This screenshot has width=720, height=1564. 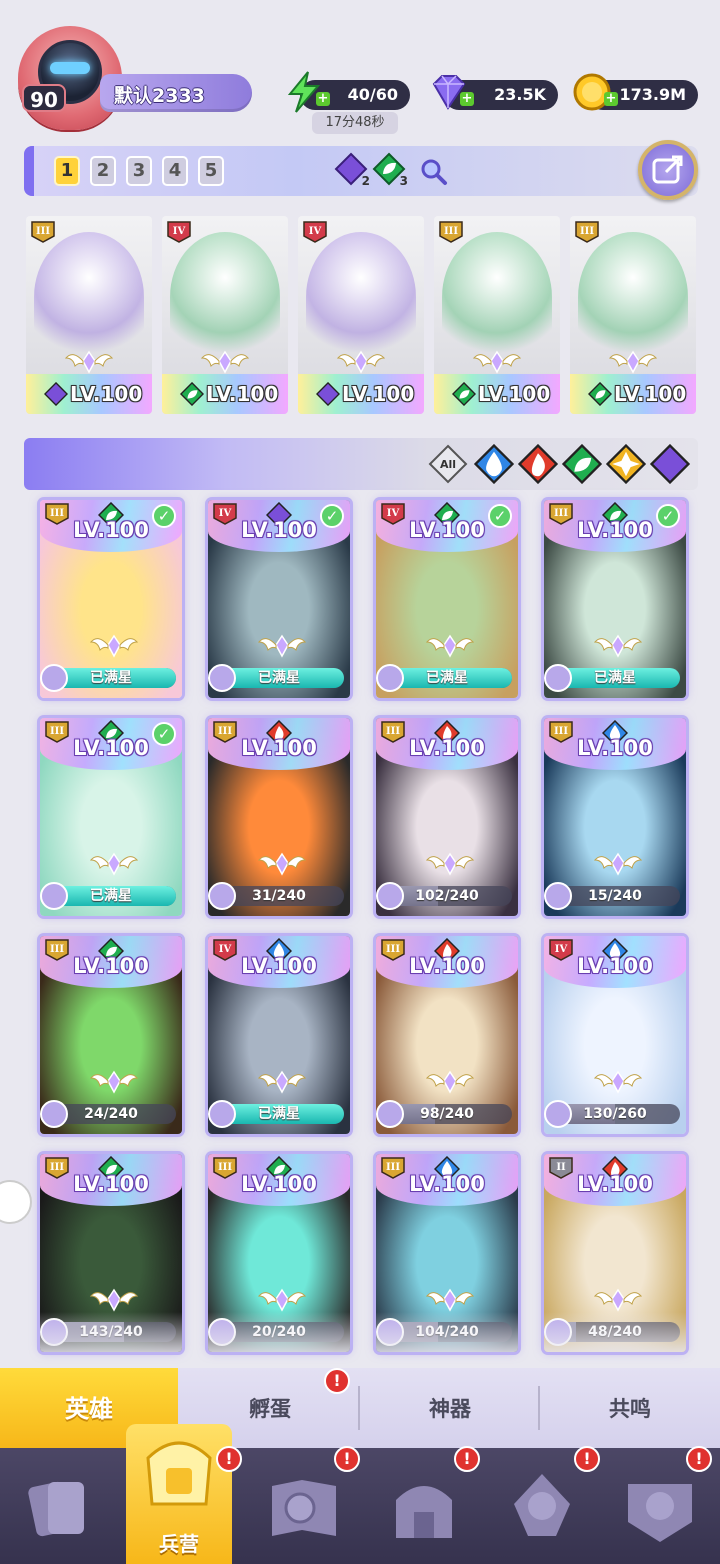 What do you see at coordinates (365, 181) in the screenshot?
I see `team-moon-count-value: 2` at bounding box center [365, 181].